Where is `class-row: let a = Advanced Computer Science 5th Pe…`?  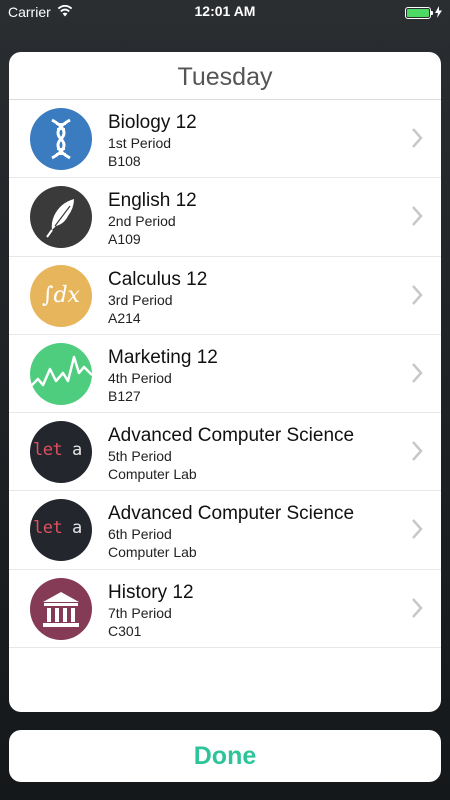 class-row: let a = Advanced Computer Science 5th Pe… is located at coordinates (225, 452).